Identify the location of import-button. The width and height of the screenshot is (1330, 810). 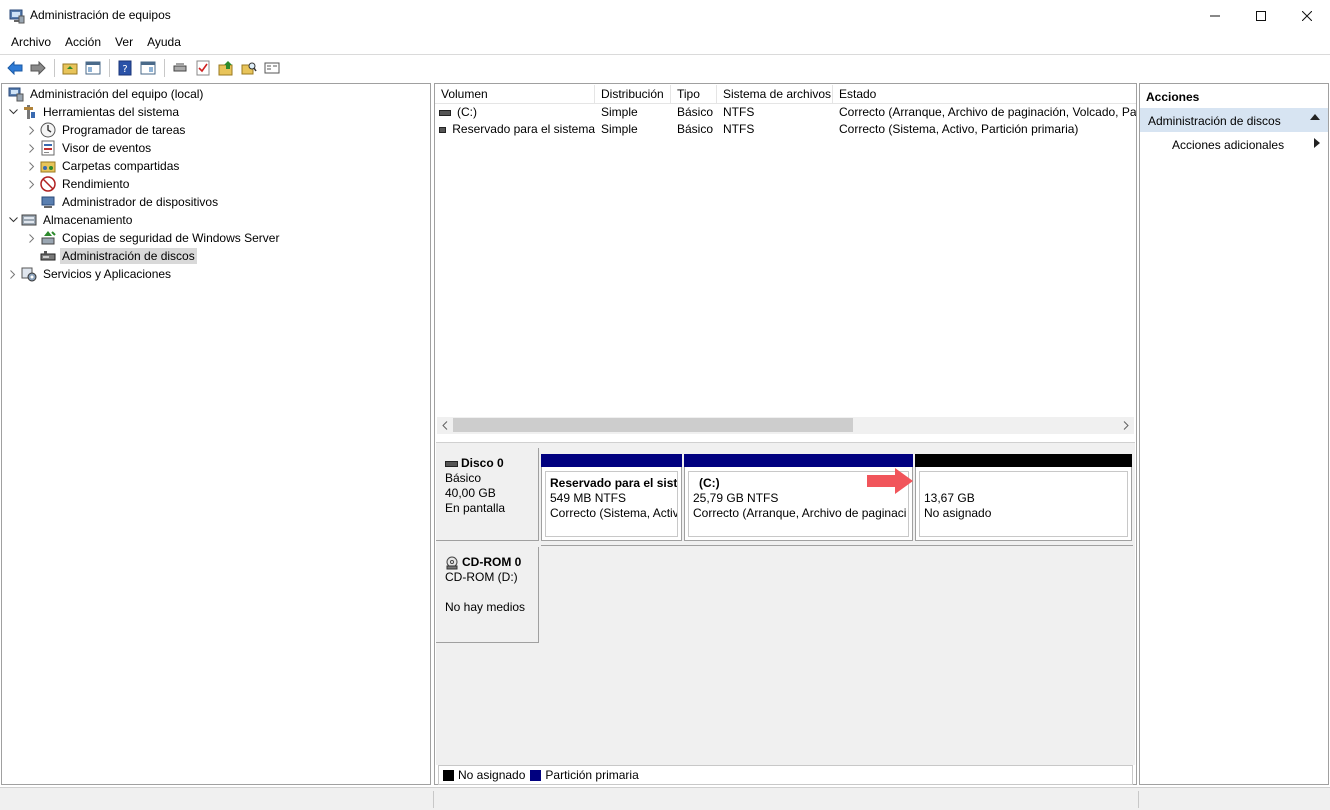
(226, 68).